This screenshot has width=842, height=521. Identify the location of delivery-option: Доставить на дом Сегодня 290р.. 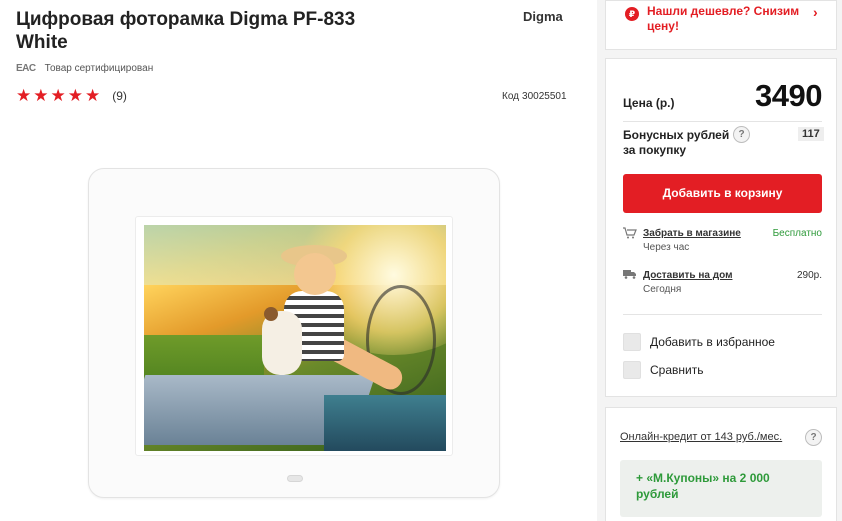
(722, 284).